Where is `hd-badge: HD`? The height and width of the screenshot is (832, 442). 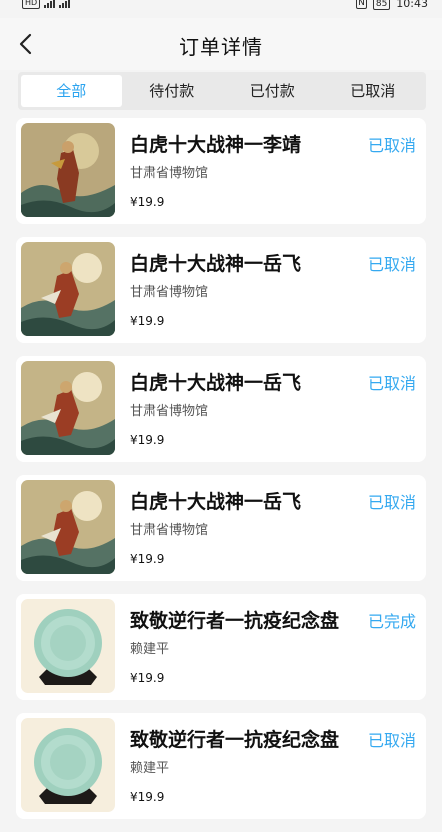 hd-badge: HD is located at coordinates (31, 4).